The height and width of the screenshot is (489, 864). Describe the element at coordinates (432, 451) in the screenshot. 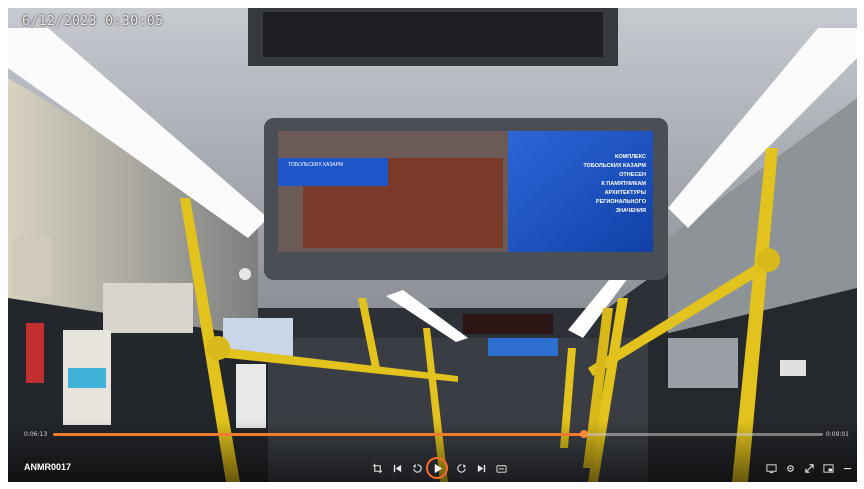

I see `control-bar: 0:06:13 0:09:01 ANMR0017` at that location.